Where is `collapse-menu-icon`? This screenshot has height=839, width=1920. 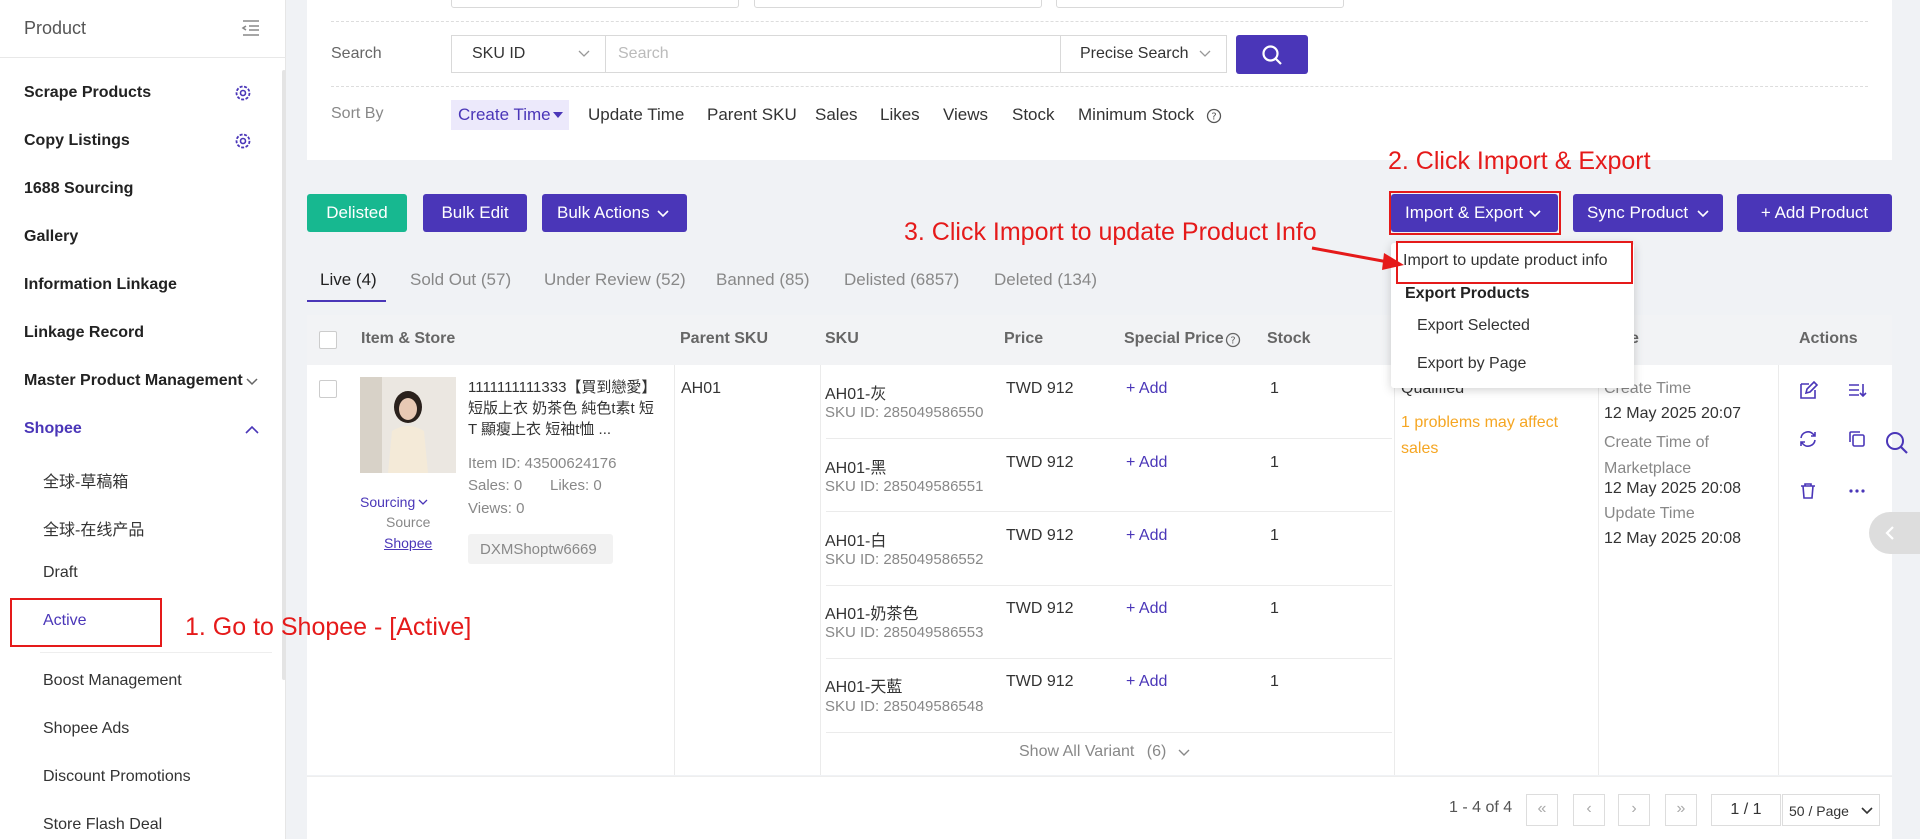
collapse-menu-icon is located at coordinates (251, 28).